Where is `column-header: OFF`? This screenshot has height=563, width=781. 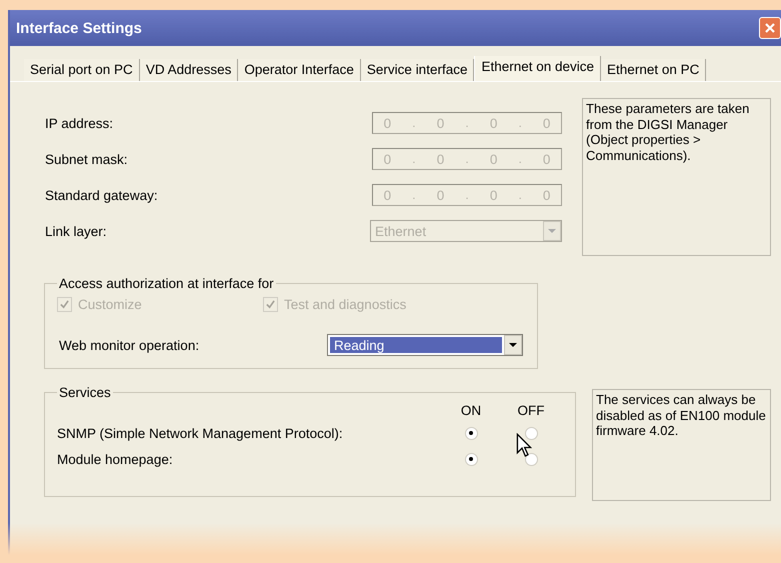 column-header: OFF is located at coordinates (531, 410).